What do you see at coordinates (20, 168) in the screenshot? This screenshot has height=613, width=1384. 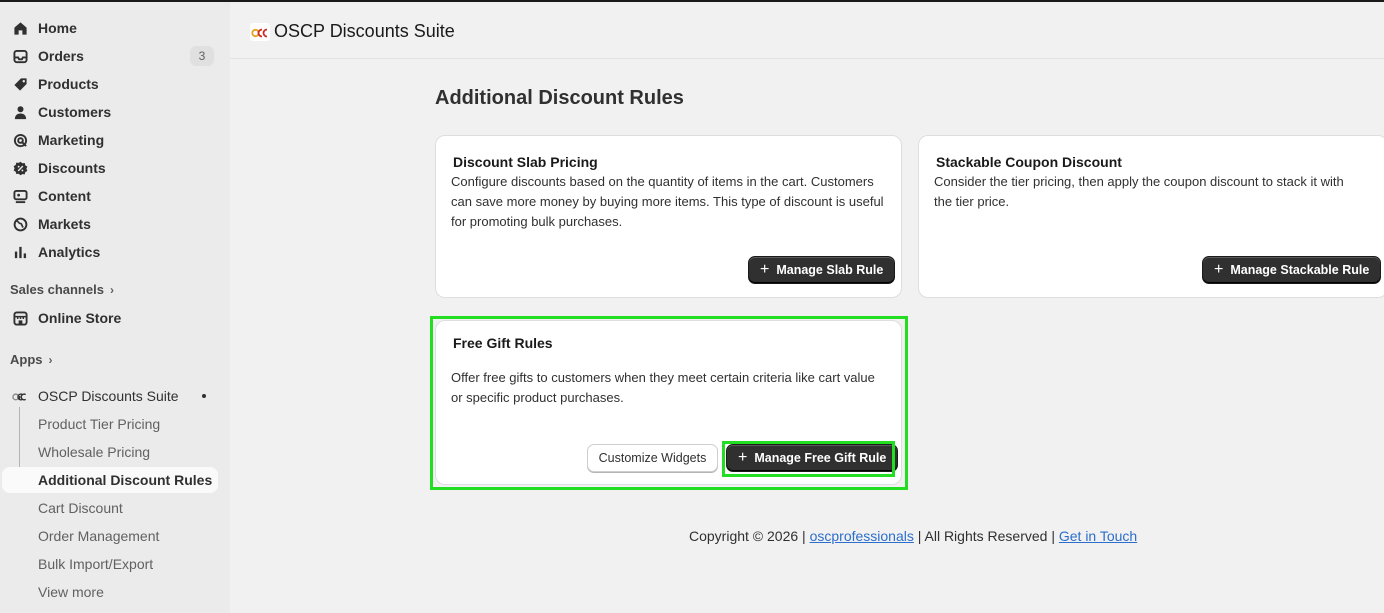 I see `discount-icon` at bounding box center [20, 168].